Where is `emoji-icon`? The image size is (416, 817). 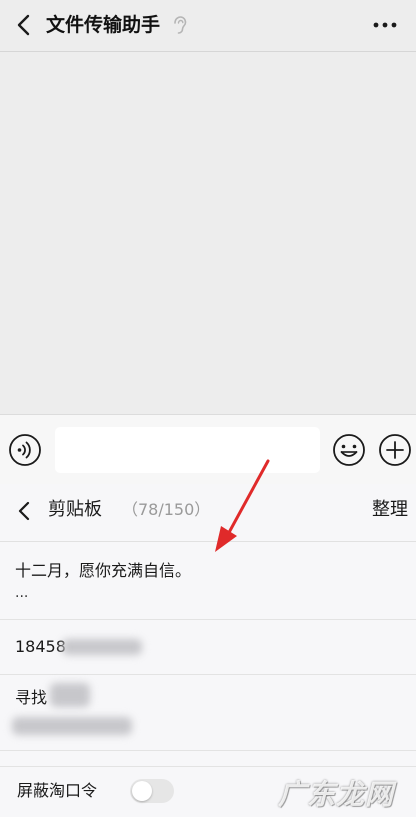 emoji-icon is located at coordinates (349, 450).